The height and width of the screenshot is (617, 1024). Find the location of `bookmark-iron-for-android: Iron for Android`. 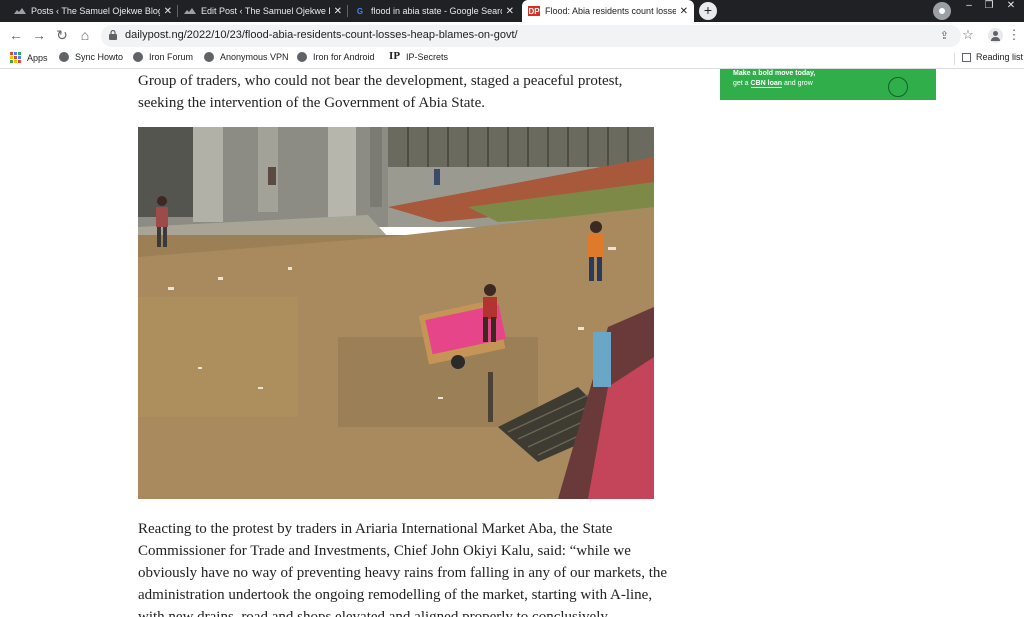

bookmark-iron-for-android: Iron for Android is located at coordinates (336, 57).